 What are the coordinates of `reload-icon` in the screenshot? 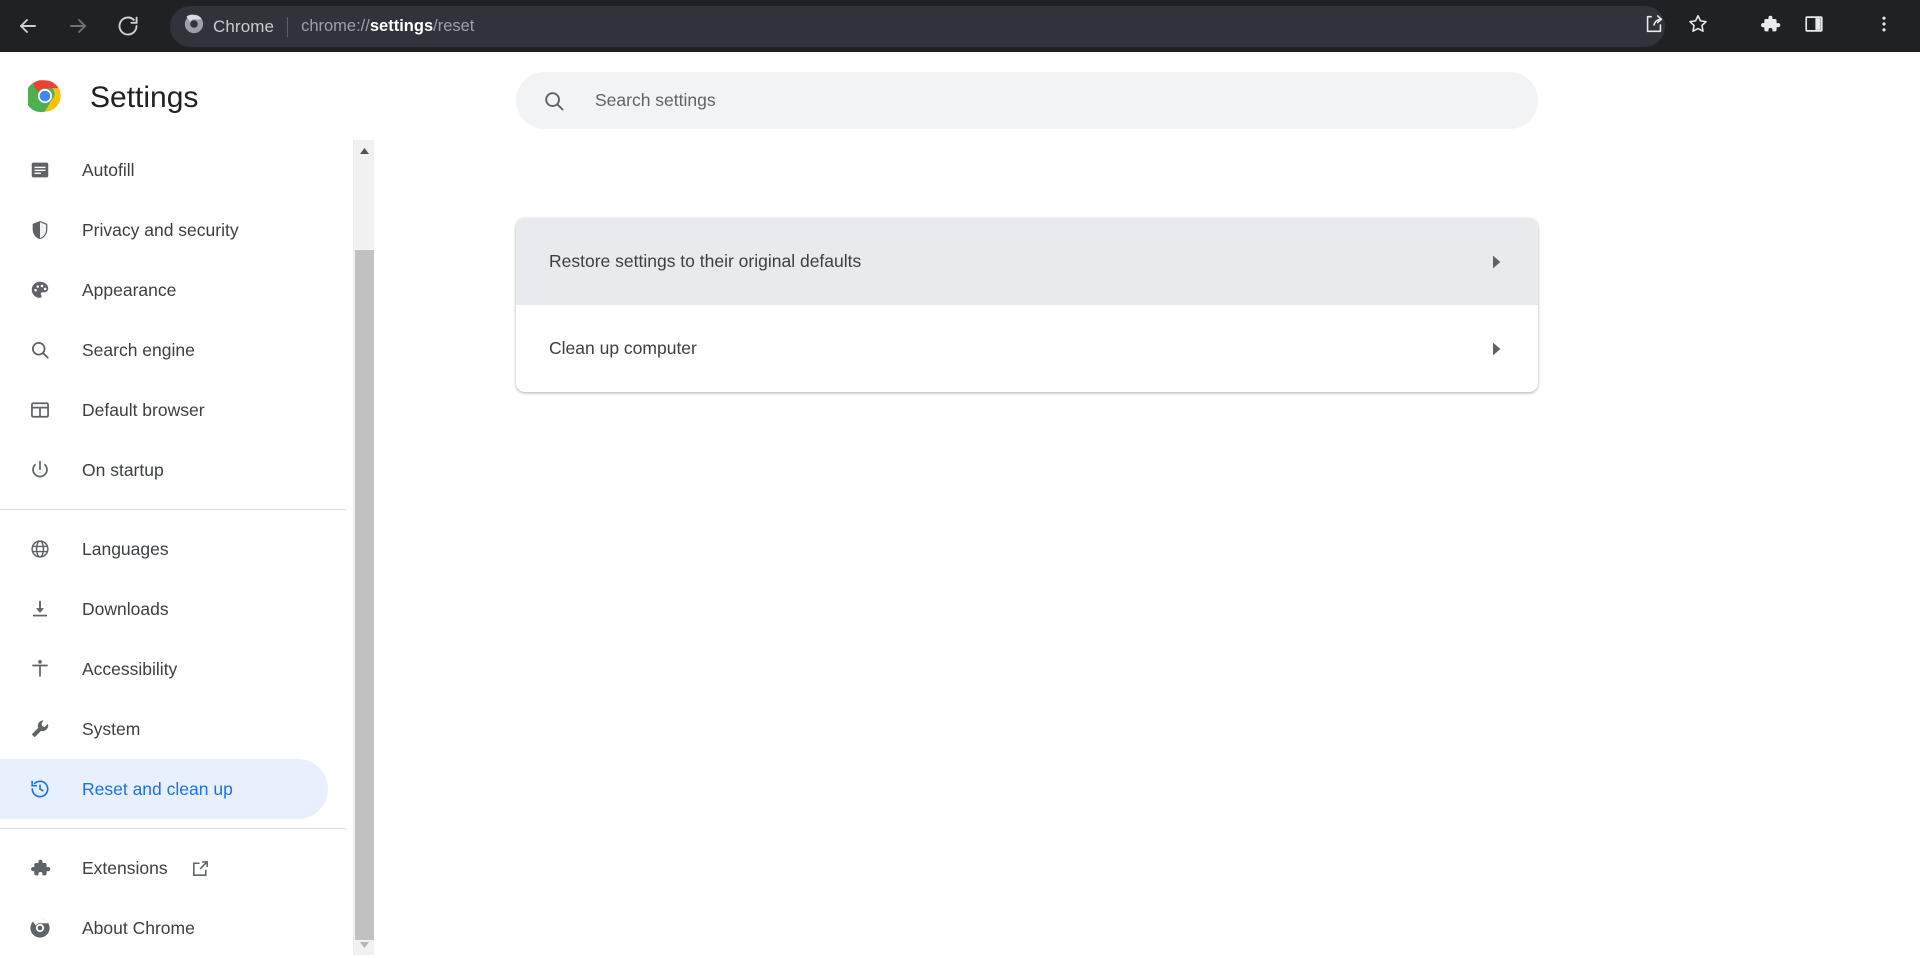 It's located at (128, 26).